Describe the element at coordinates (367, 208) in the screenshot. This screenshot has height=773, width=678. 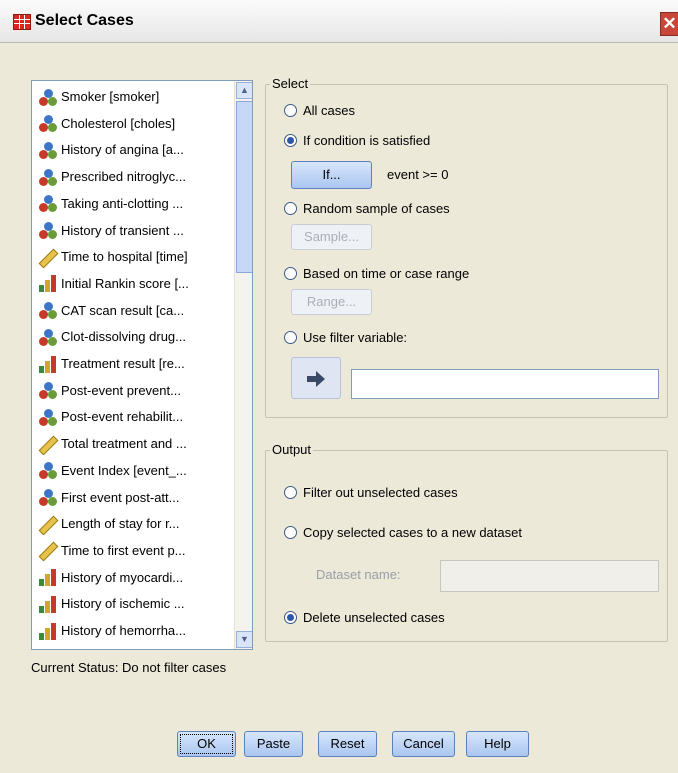
I see `random-sample-option: Random sample of cases` at that location.